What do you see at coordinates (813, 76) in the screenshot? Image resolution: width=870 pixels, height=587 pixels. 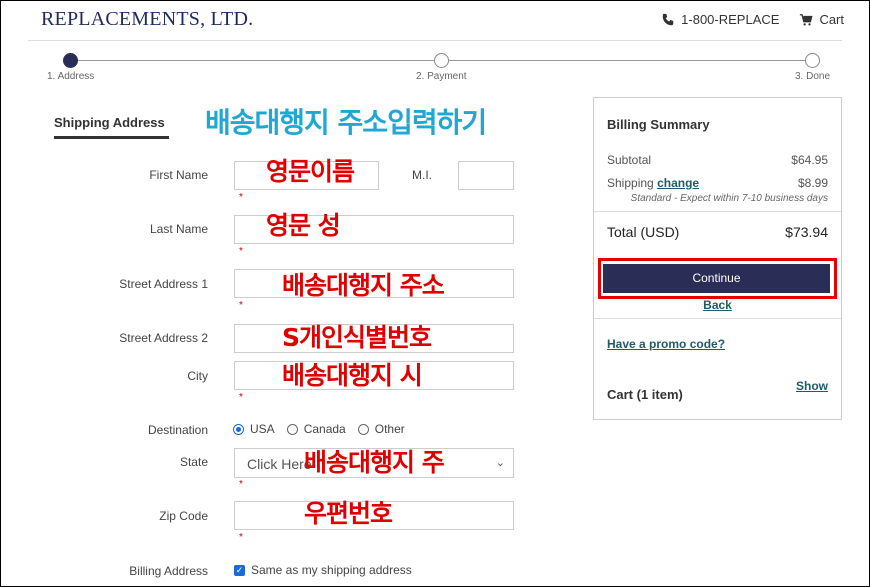 I see `step-3-label: 3. Done` at bounding box center [813, 76].